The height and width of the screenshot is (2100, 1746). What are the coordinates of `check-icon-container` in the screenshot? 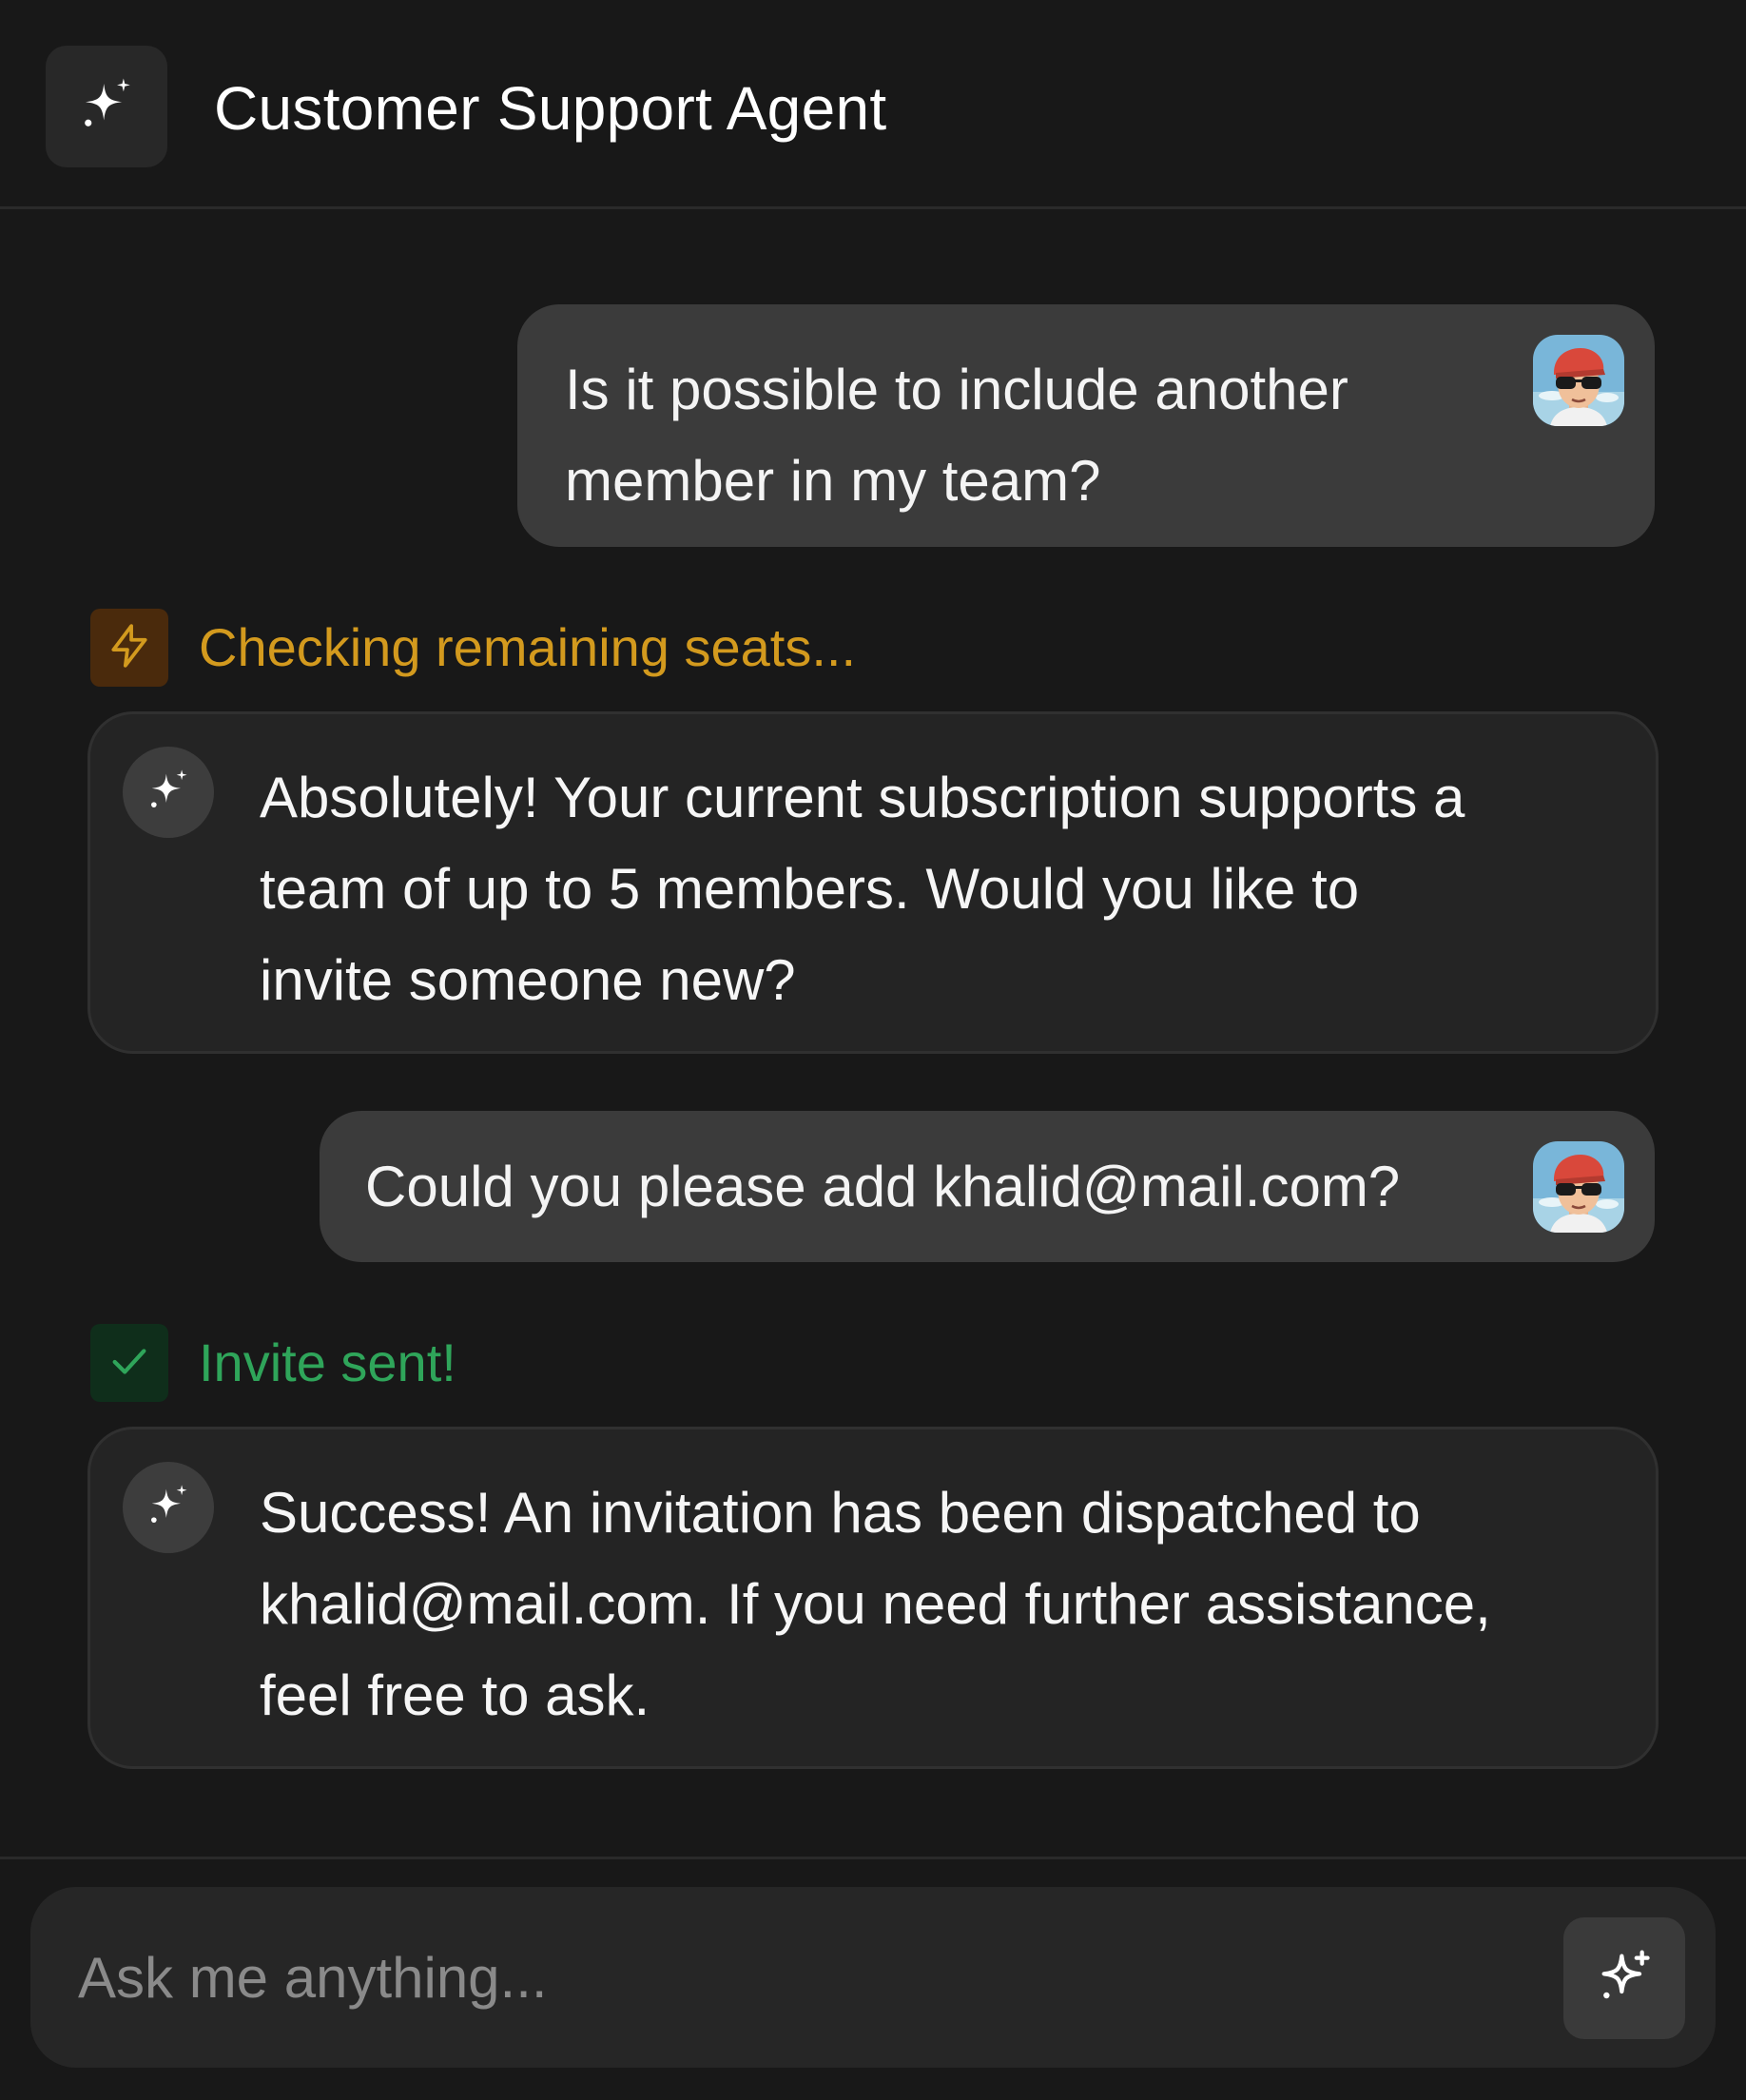 It's located at (129, 1363).